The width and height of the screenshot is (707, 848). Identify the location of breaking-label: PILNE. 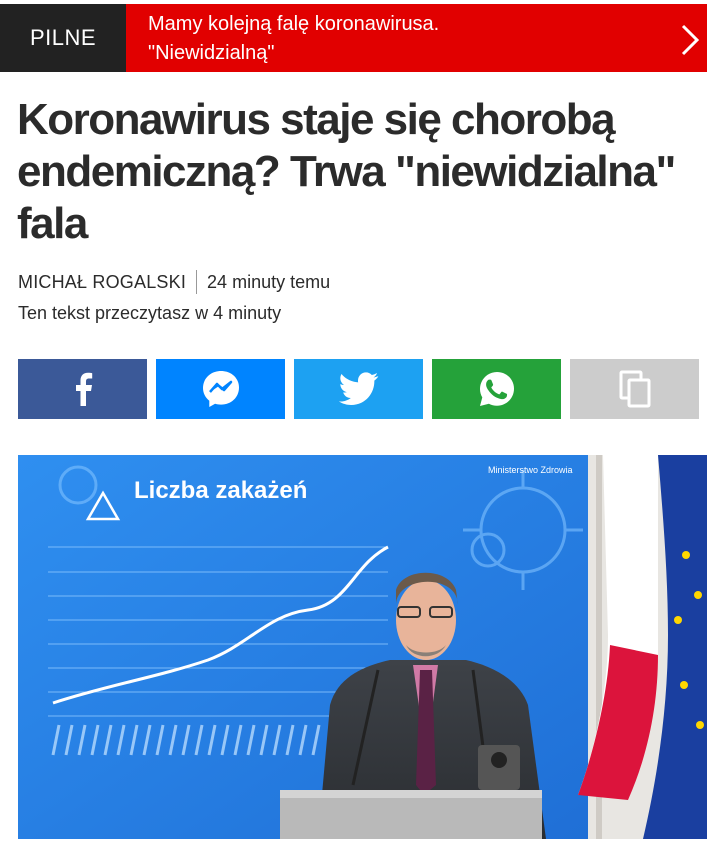
(63, 38).